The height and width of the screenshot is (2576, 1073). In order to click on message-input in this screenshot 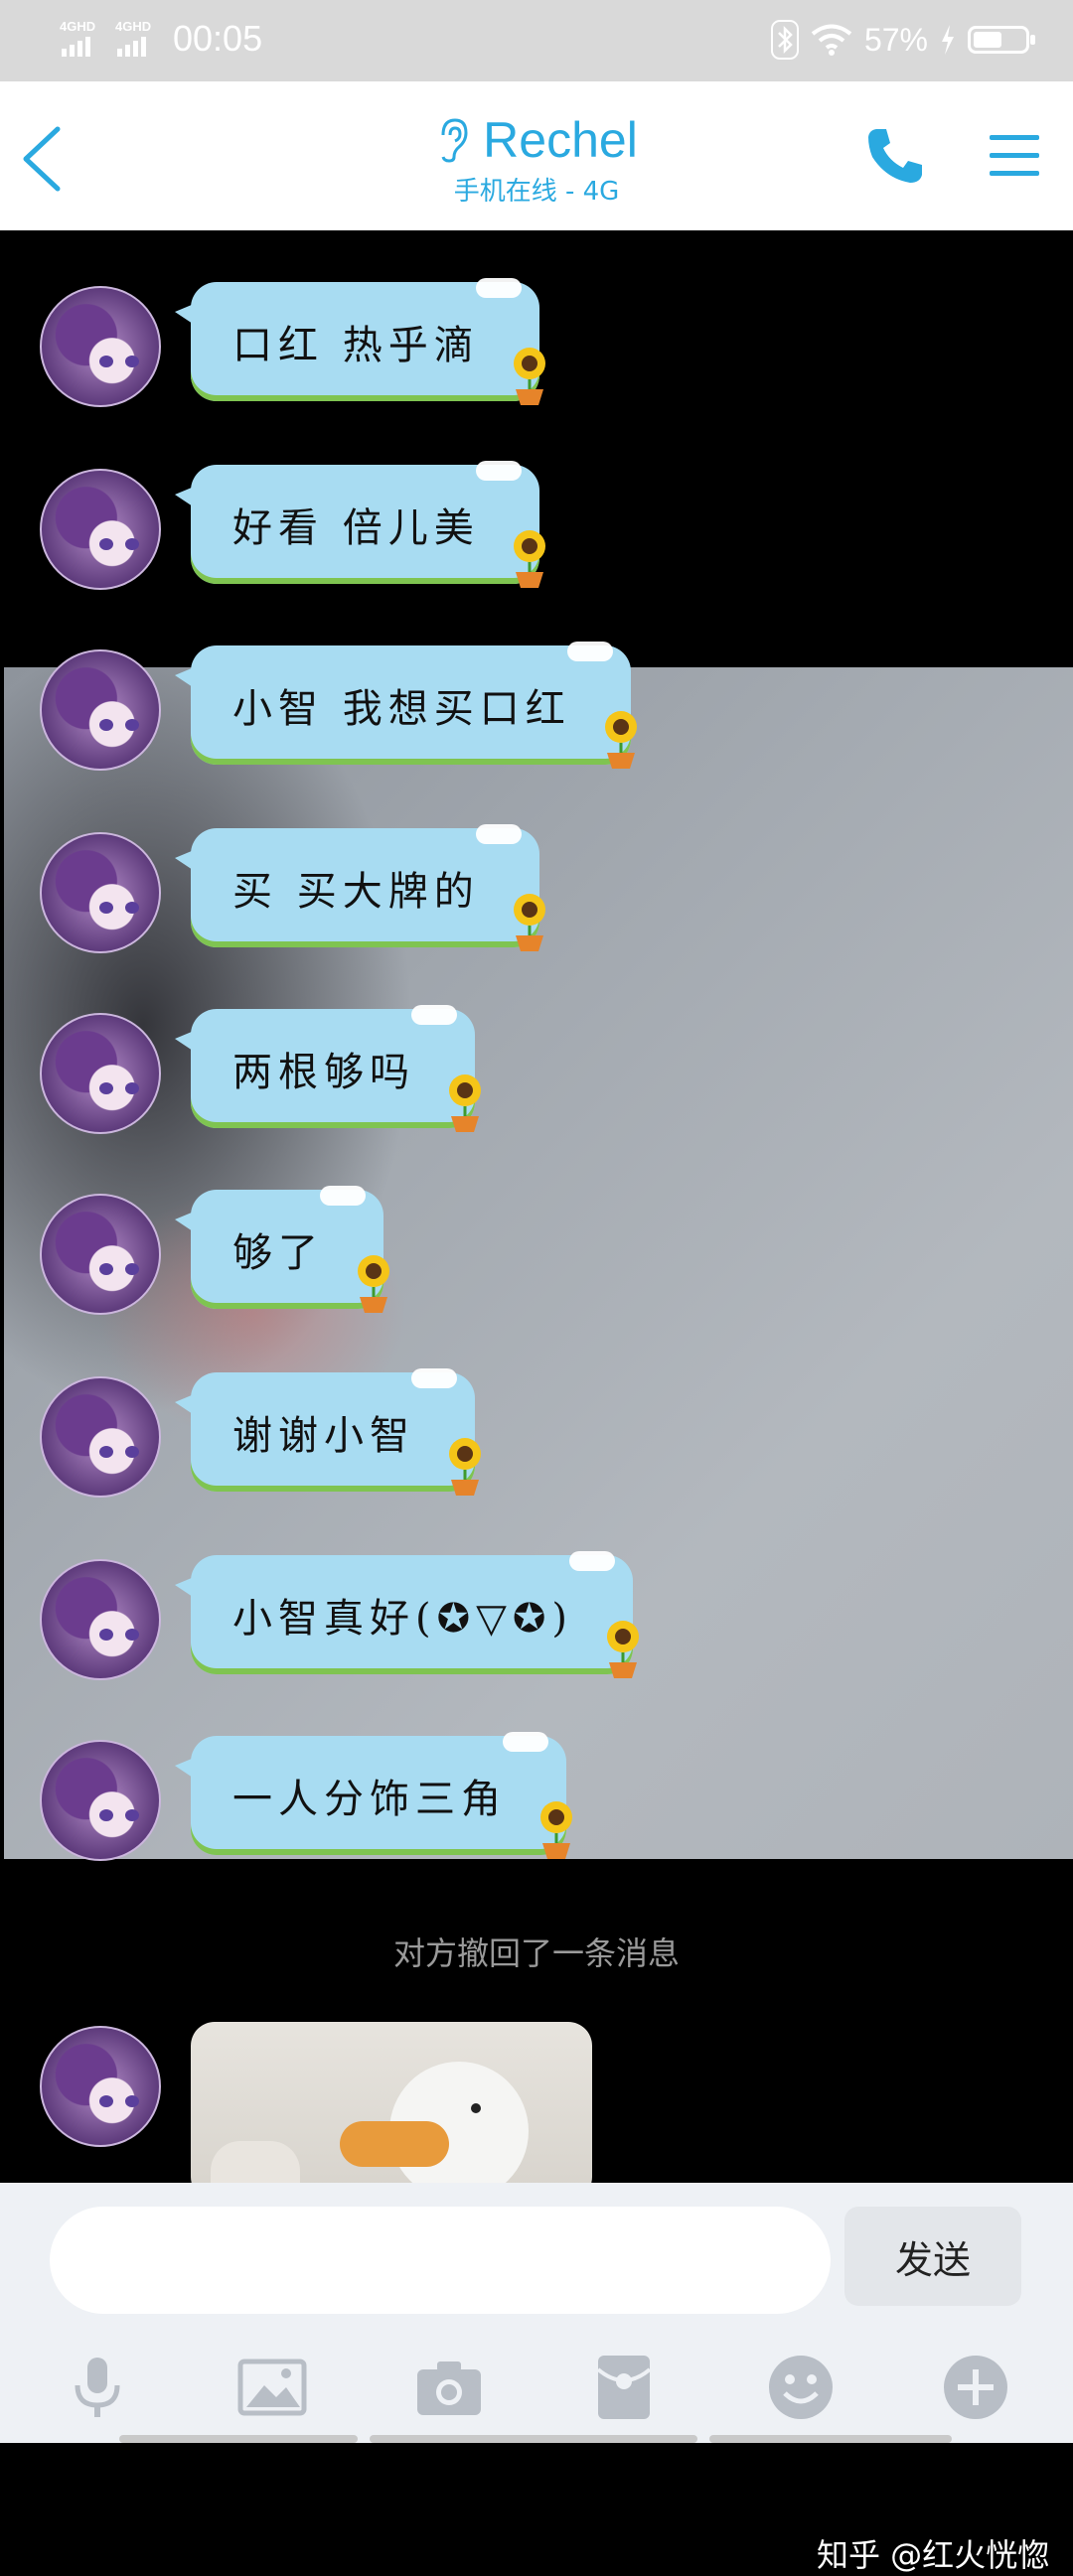, I will do `click(440, 2260)`.